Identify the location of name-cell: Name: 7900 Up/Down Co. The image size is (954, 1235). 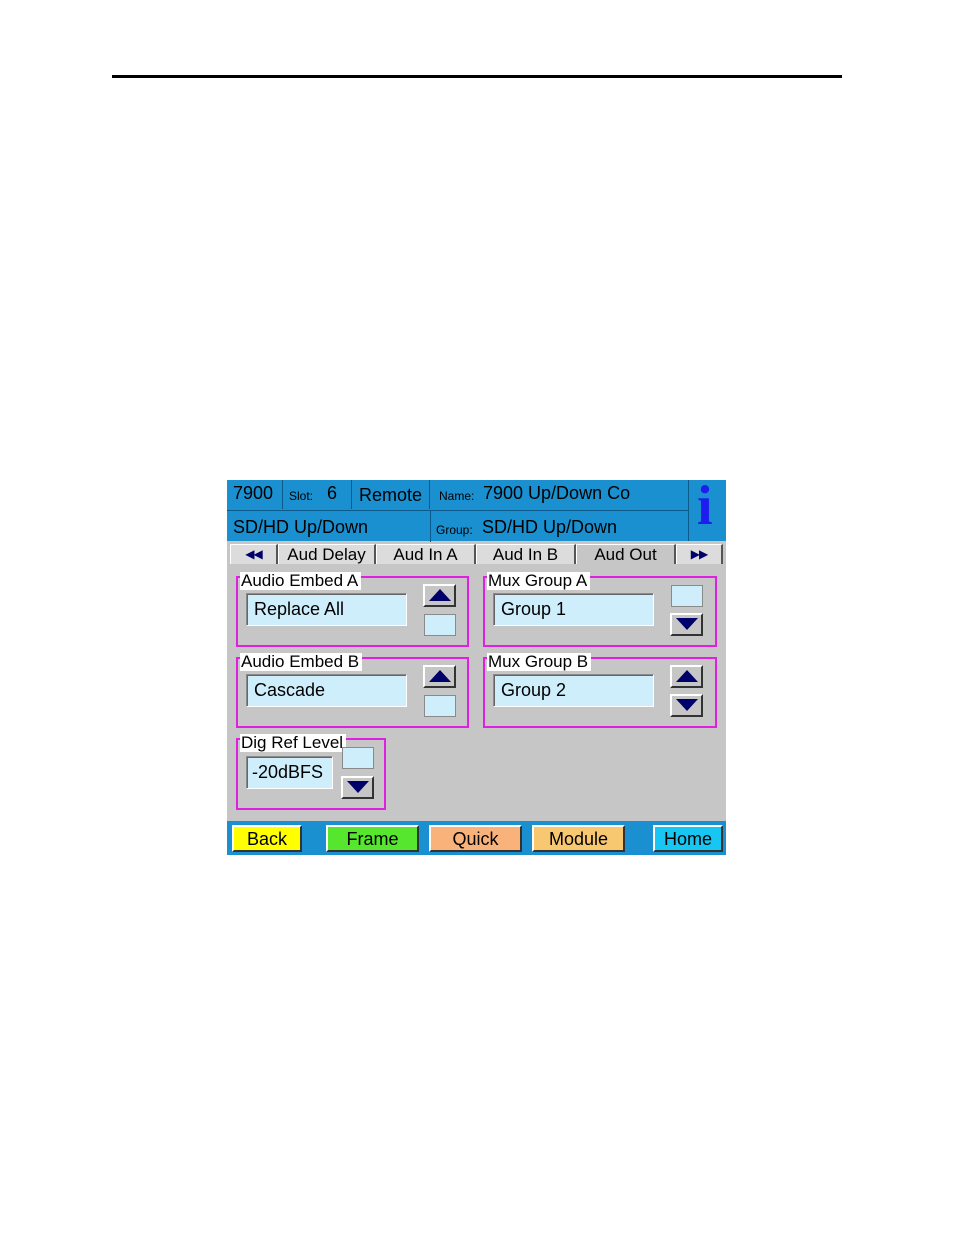
(559, 494).